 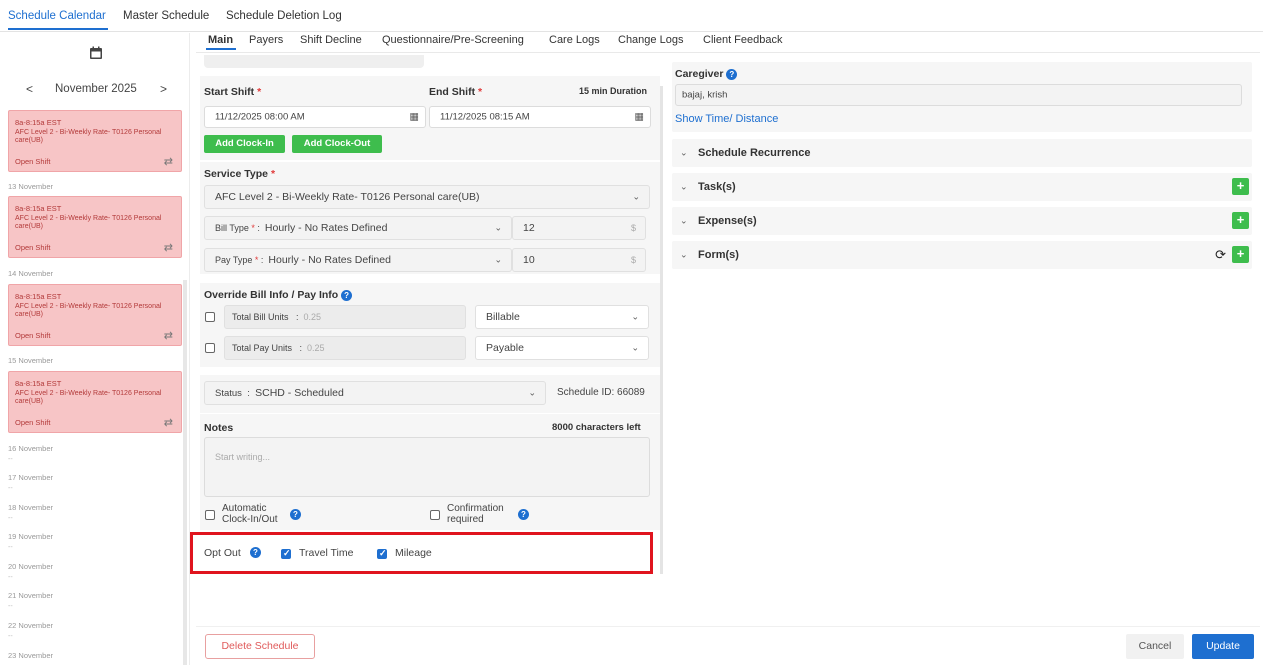 I want to click on subtab-main: Main, so click(x=220, y=40).